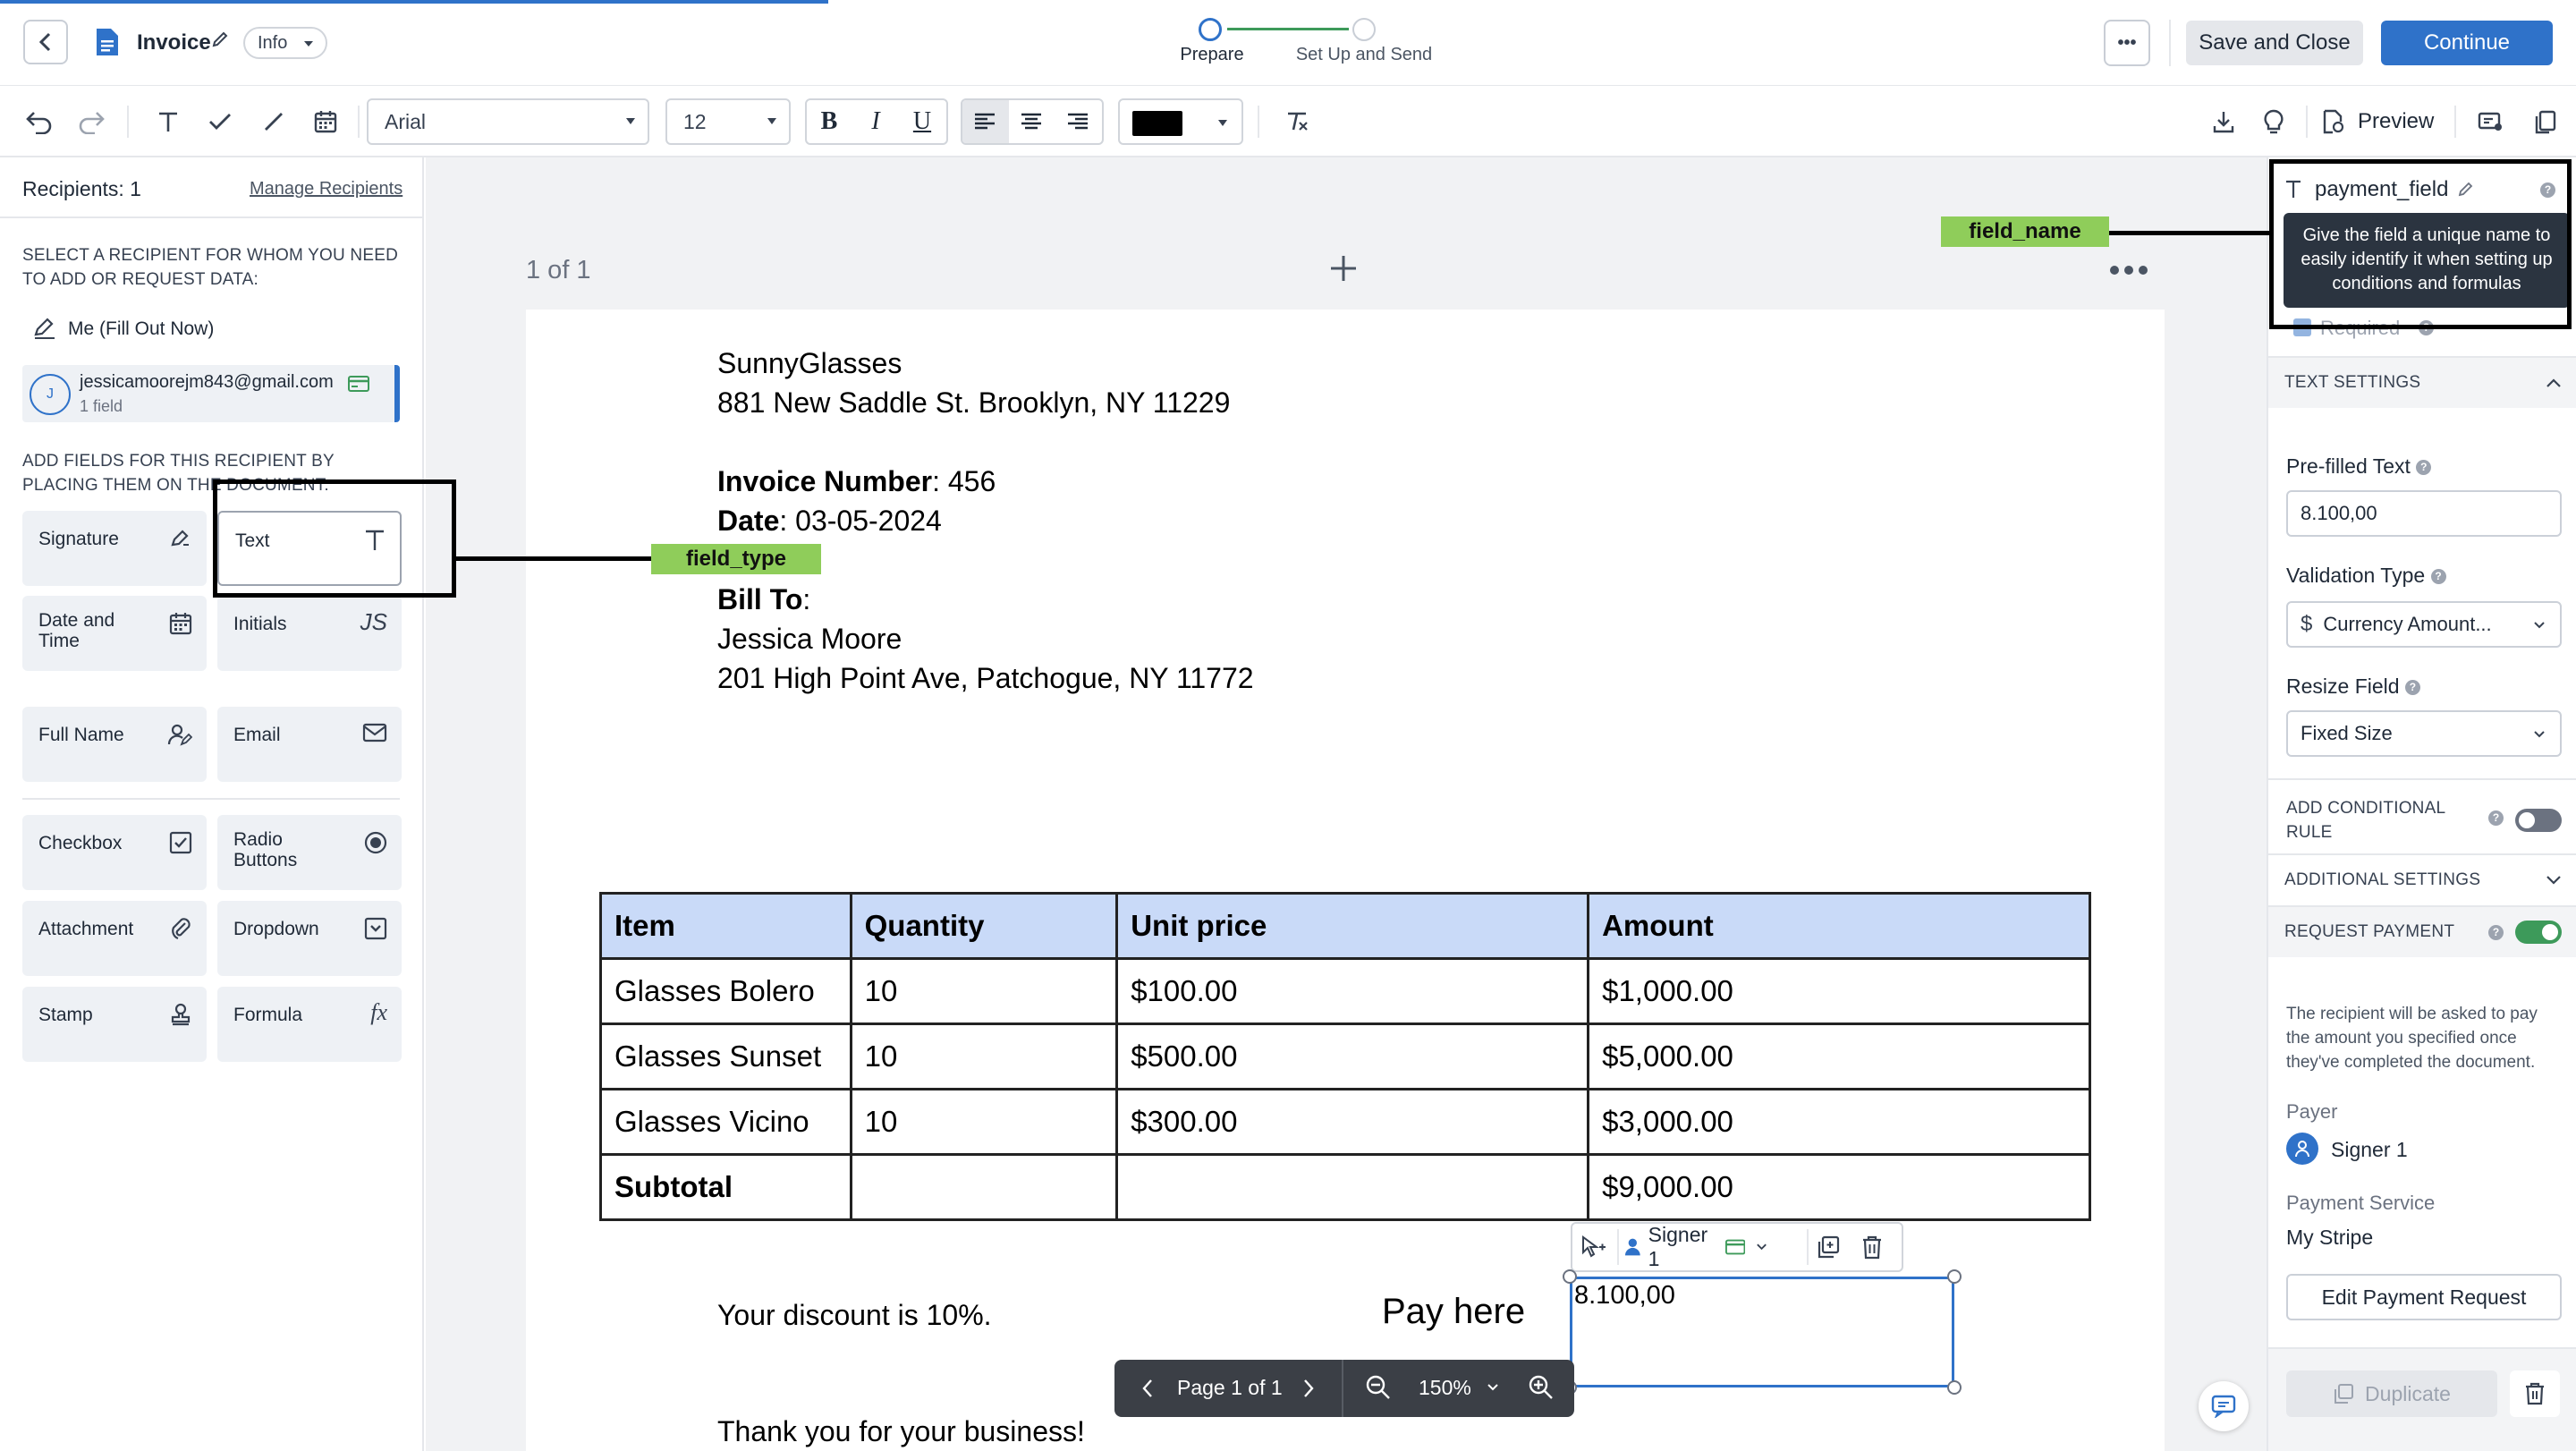  Describe the element at coordinates (91, 122) in the screenshot. I see `redo-button` at that location.